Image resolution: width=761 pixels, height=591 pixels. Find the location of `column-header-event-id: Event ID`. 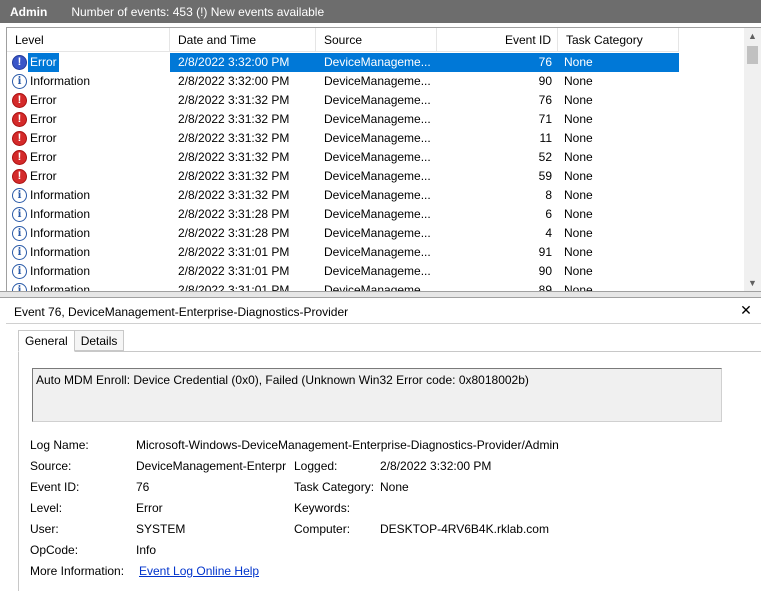

column-header-event-id: Event ID is located at coordinates (497, 40).